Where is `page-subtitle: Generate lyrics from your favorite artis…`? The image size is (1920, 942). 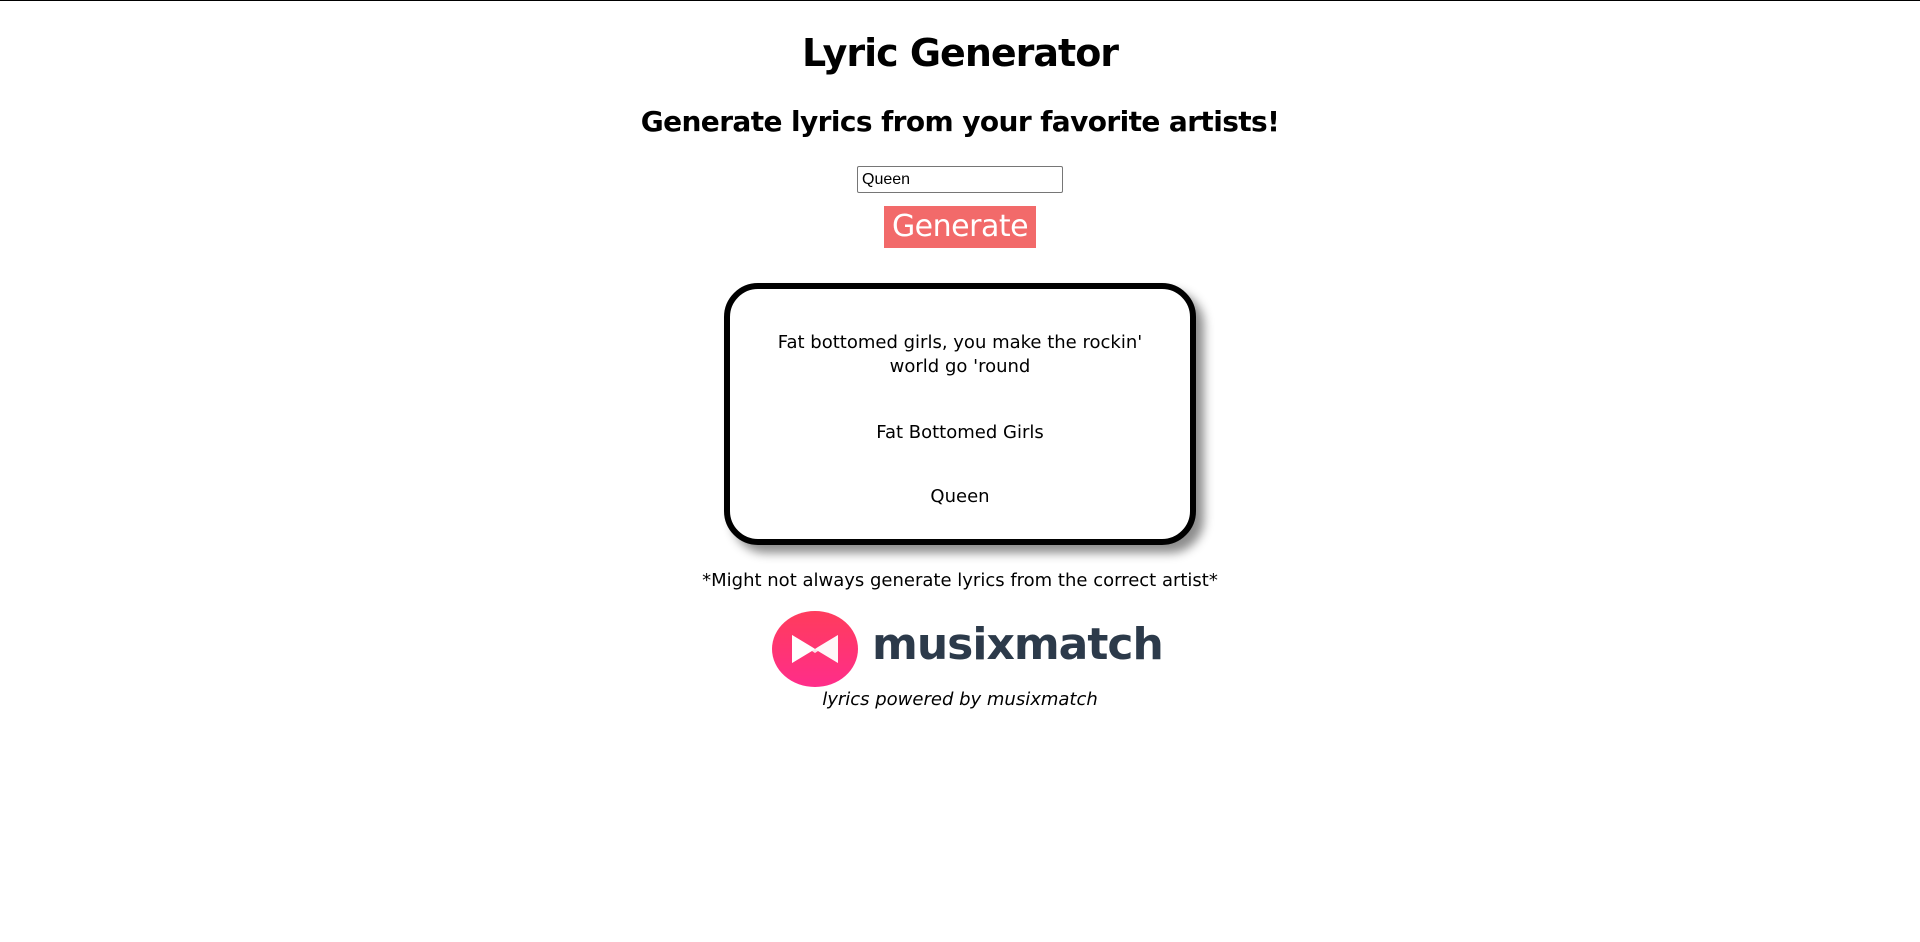 page-subtitle: Generate lyrics from your favorite artis… is located at coordinates (960, 121).